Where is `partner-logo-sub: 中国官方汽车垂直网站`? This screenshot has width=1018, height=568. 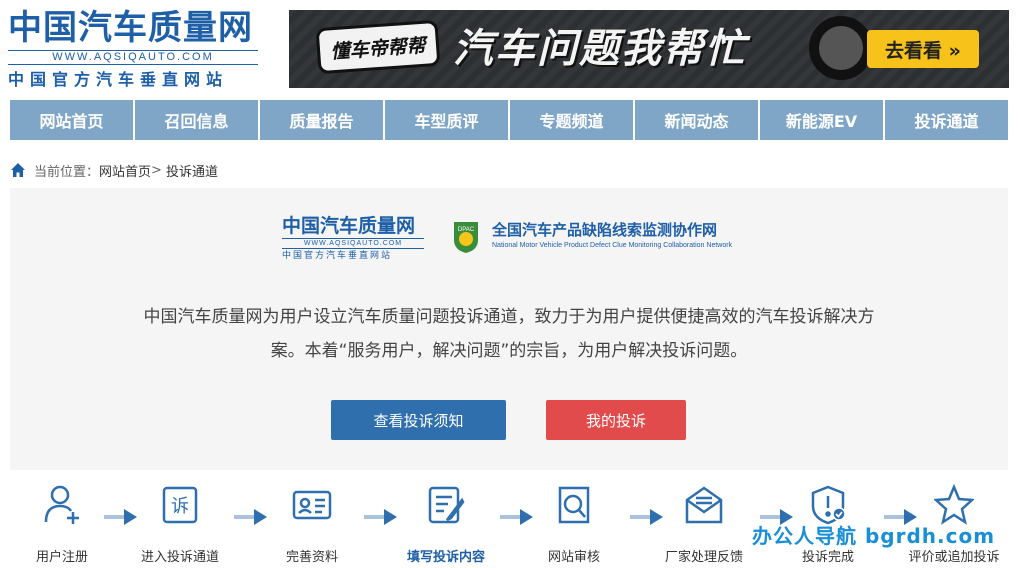 partner-logo-sub: 中国官方汽车垂直网站 is located at coordinates (337, 256).